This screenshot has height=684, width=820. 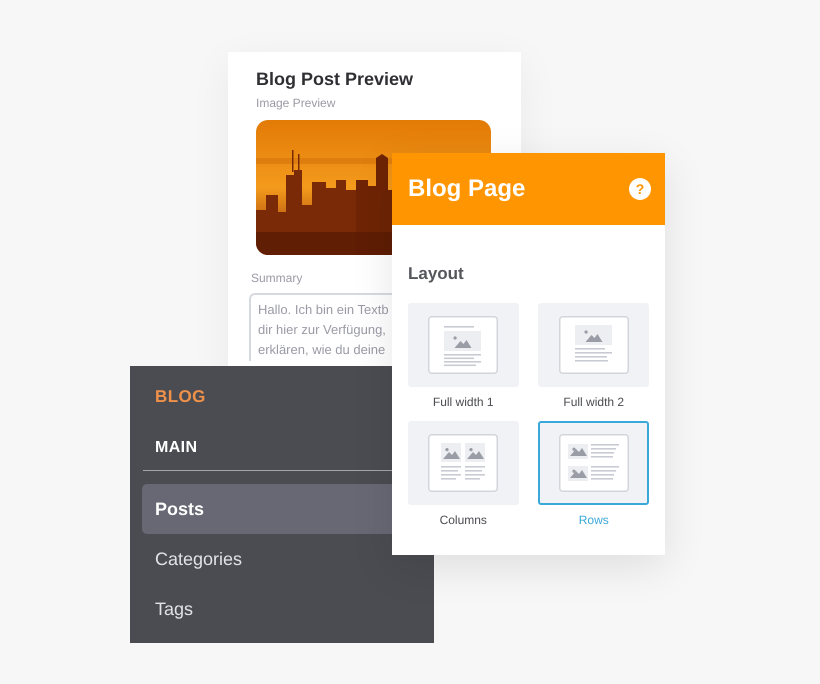 I want to click on field-label: Image Preview, so click(x=296, y=103).